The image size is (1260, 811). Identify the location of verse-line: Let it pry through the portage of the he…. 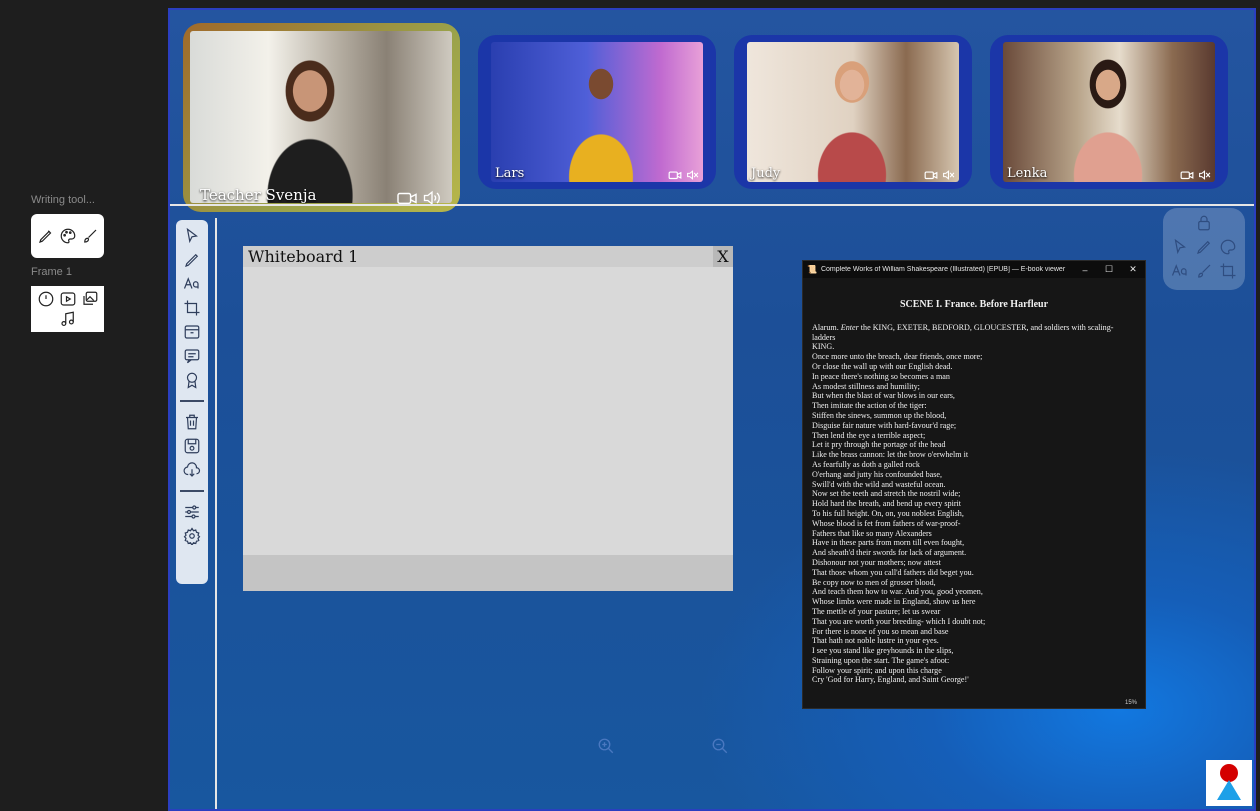
(879, 445).